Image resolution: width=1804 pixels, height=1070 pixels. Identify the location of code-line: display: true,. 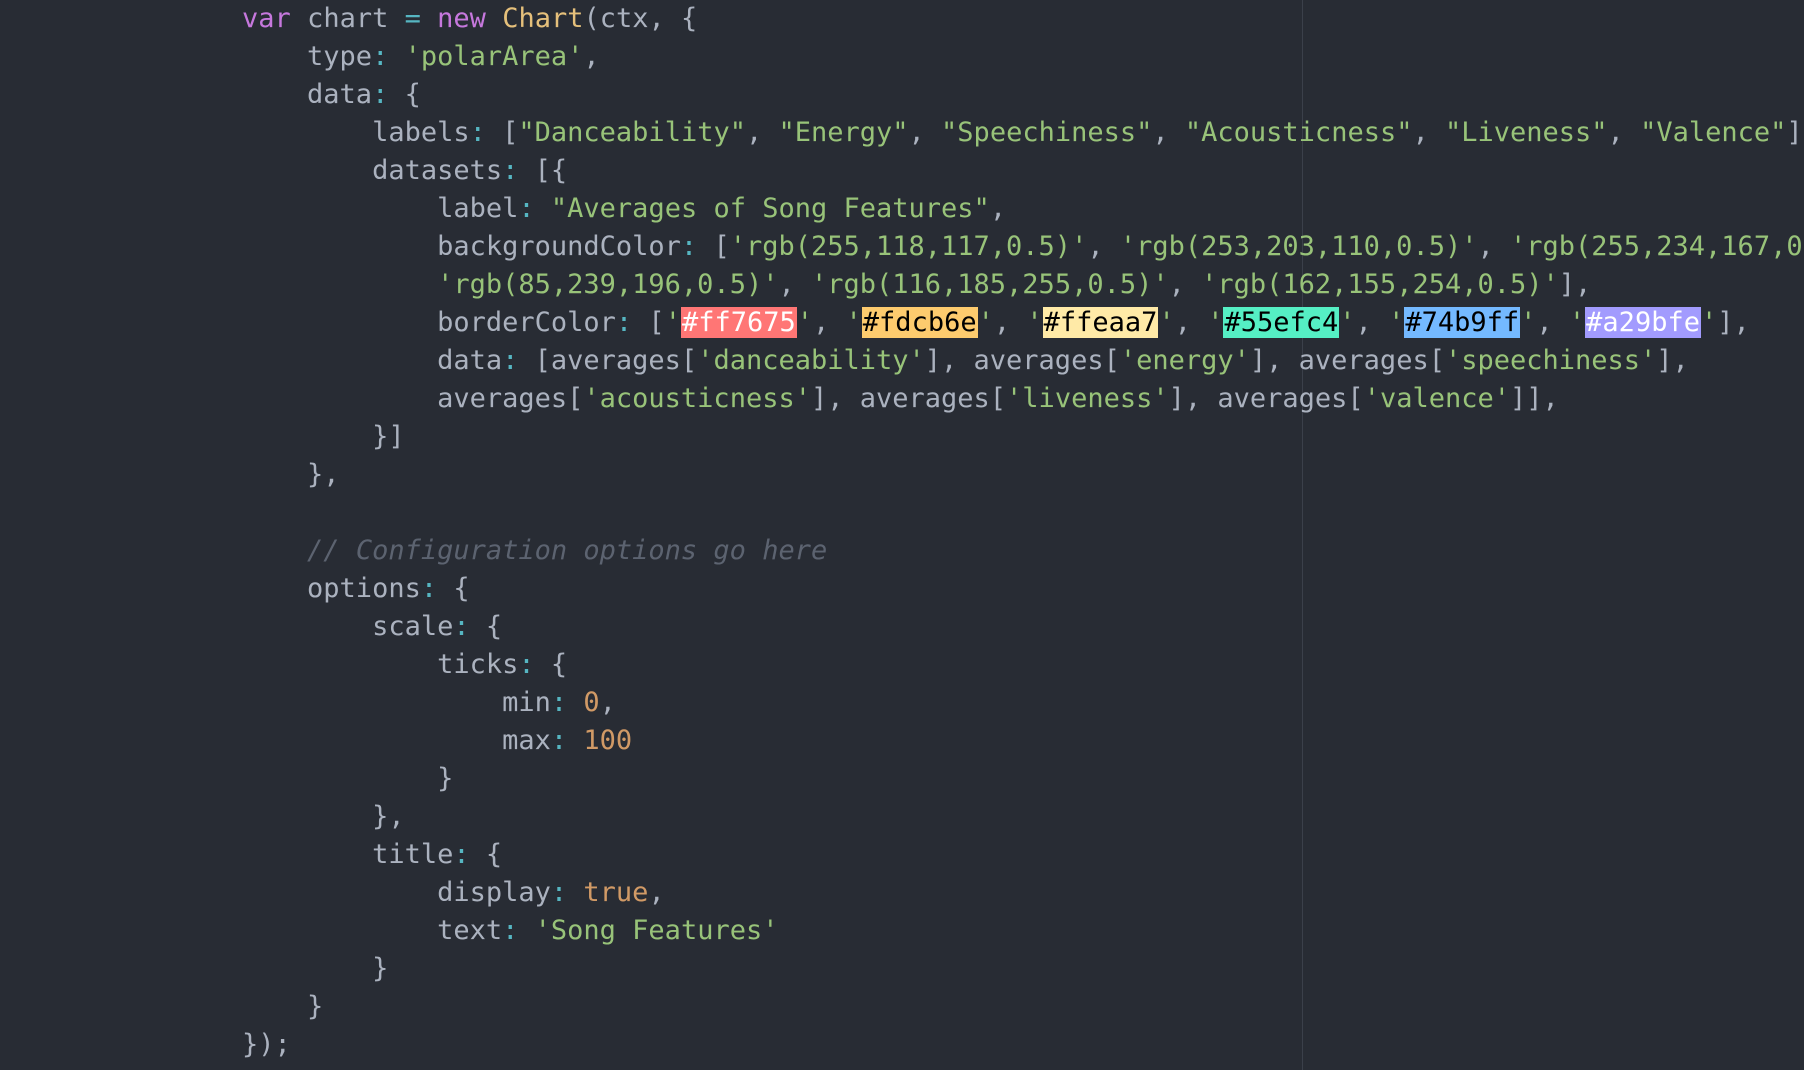
(990, 893).